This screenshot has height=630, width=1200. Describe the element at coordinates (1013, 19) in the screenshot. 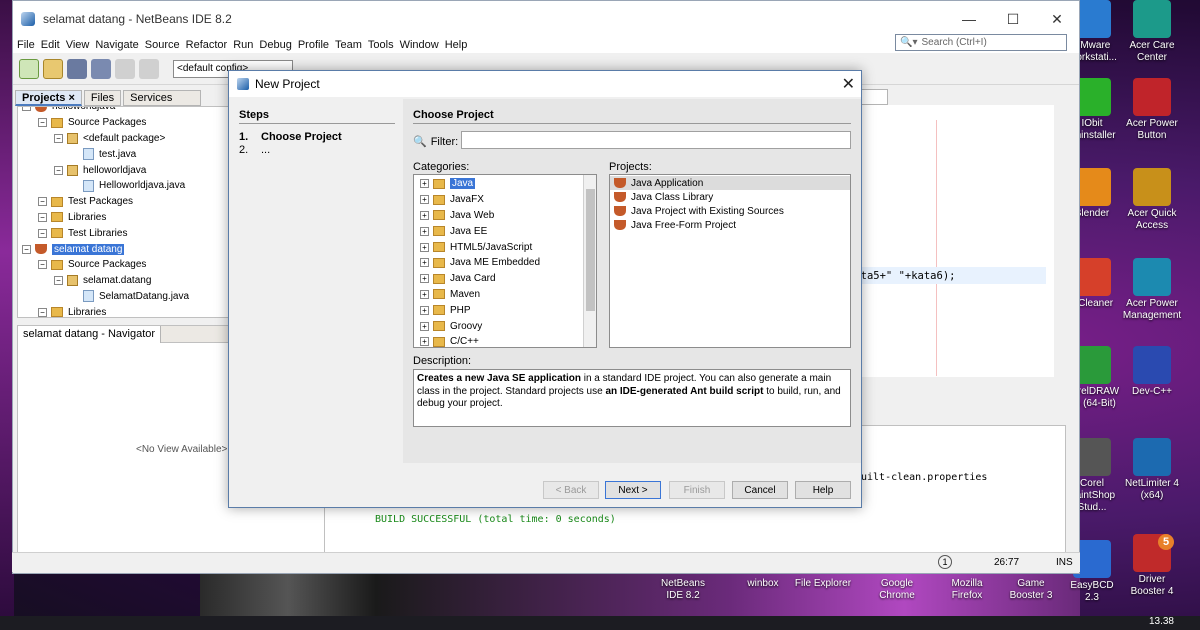

I see `maximize-button: ☐` at that location.